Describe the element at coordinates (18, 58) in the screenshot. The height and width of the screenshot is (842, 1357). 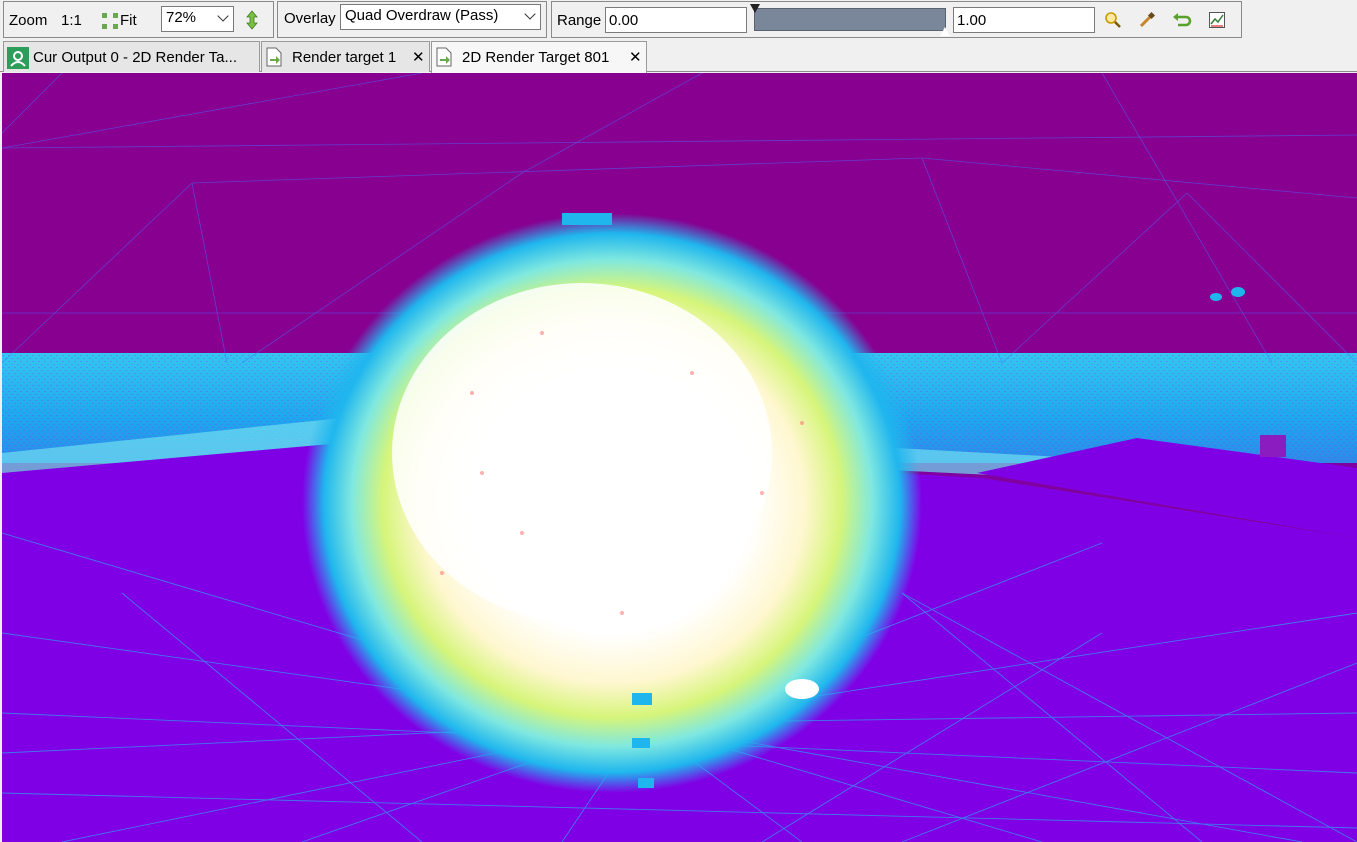
I see `output-icon` at that location.